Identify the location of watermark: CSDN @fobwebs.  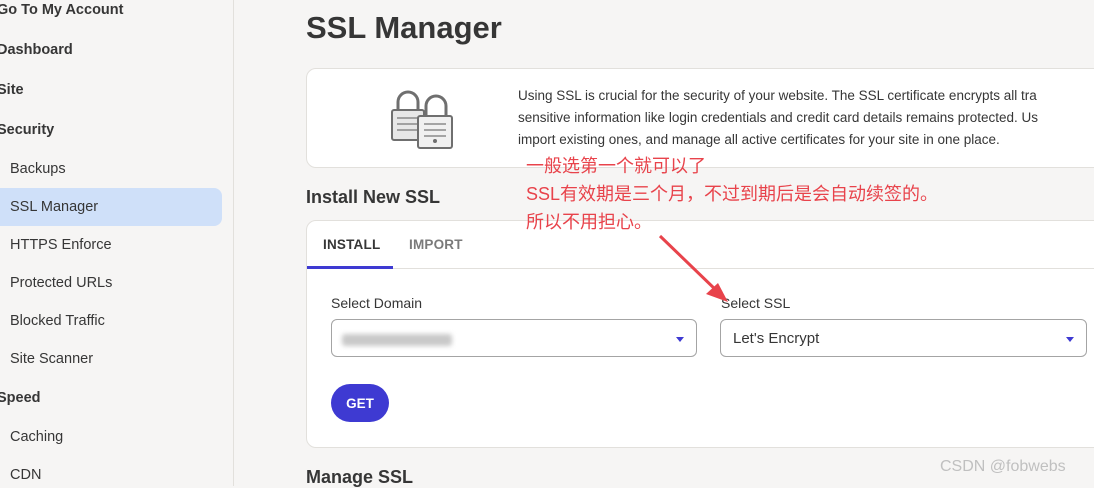
(1003, 466).